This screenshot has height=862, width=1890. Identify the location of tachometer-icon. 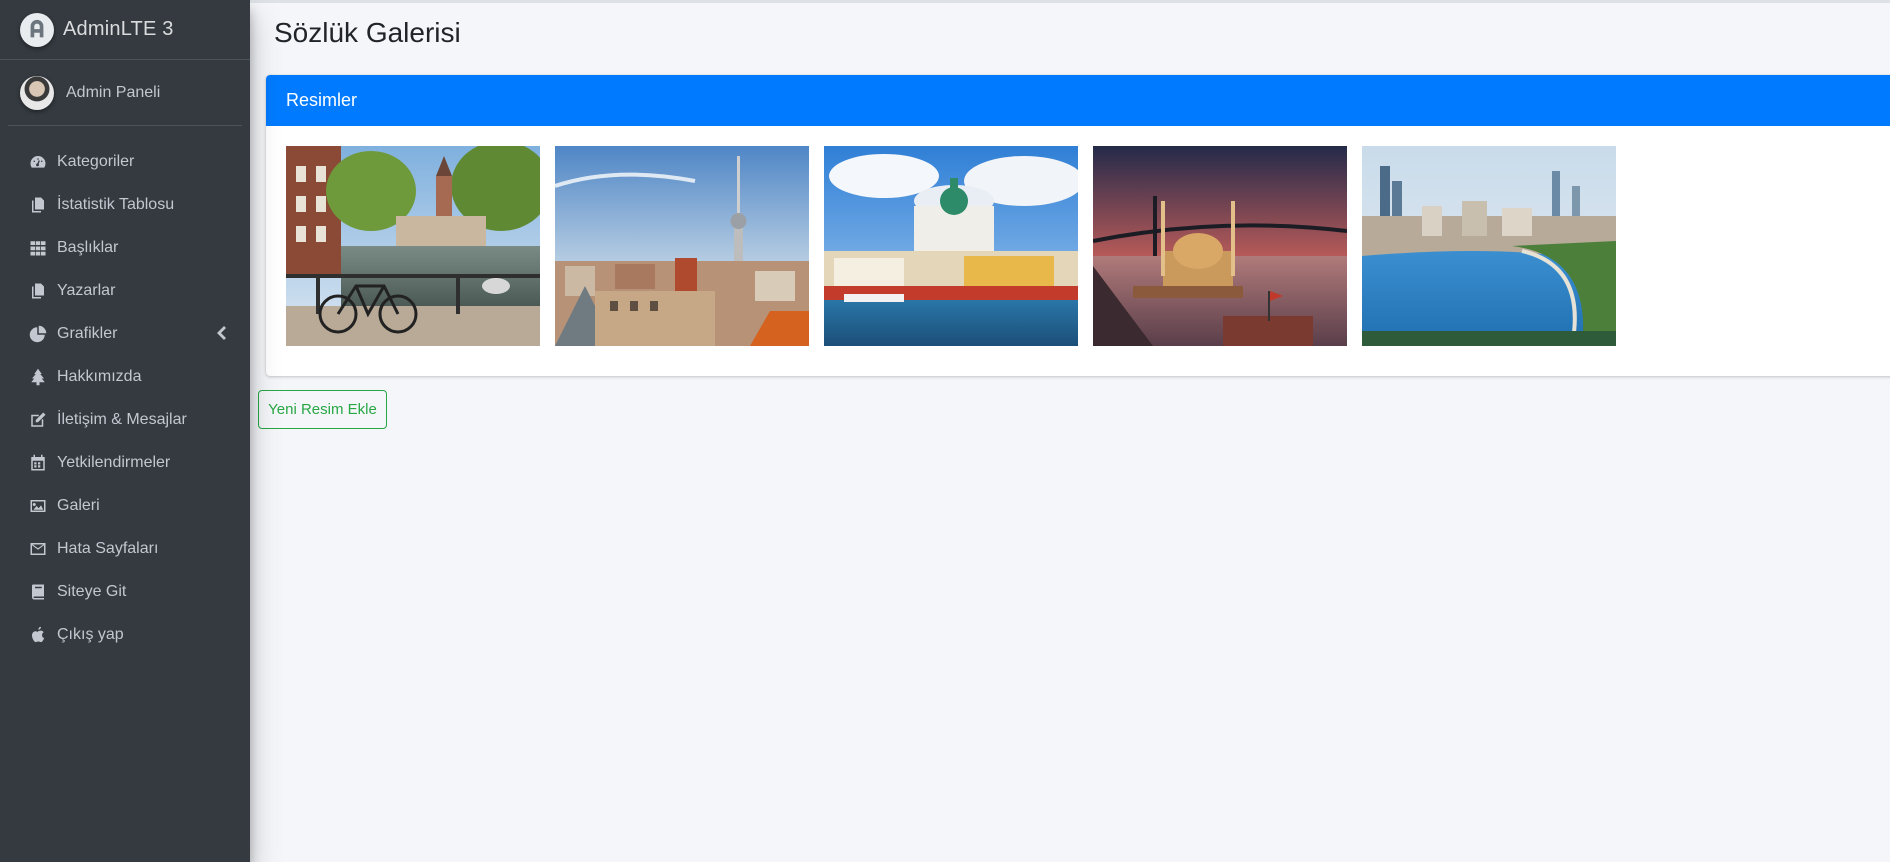
(38, 162).